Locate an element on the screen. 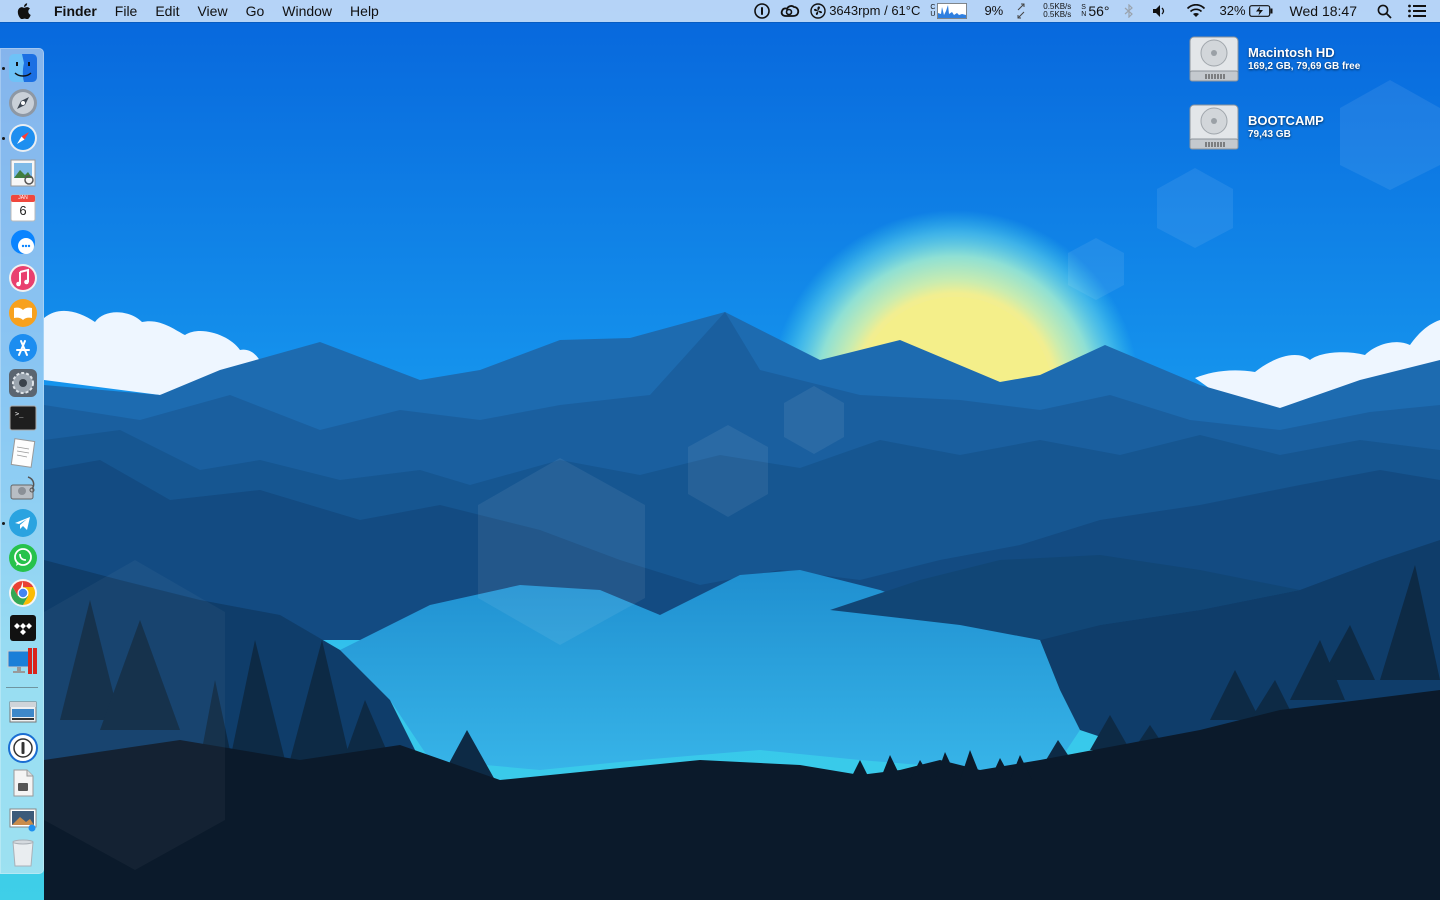 This screenshot has height=900, width=1440. drive-info: 79,43 GB is located at coordinates (1269, 134).